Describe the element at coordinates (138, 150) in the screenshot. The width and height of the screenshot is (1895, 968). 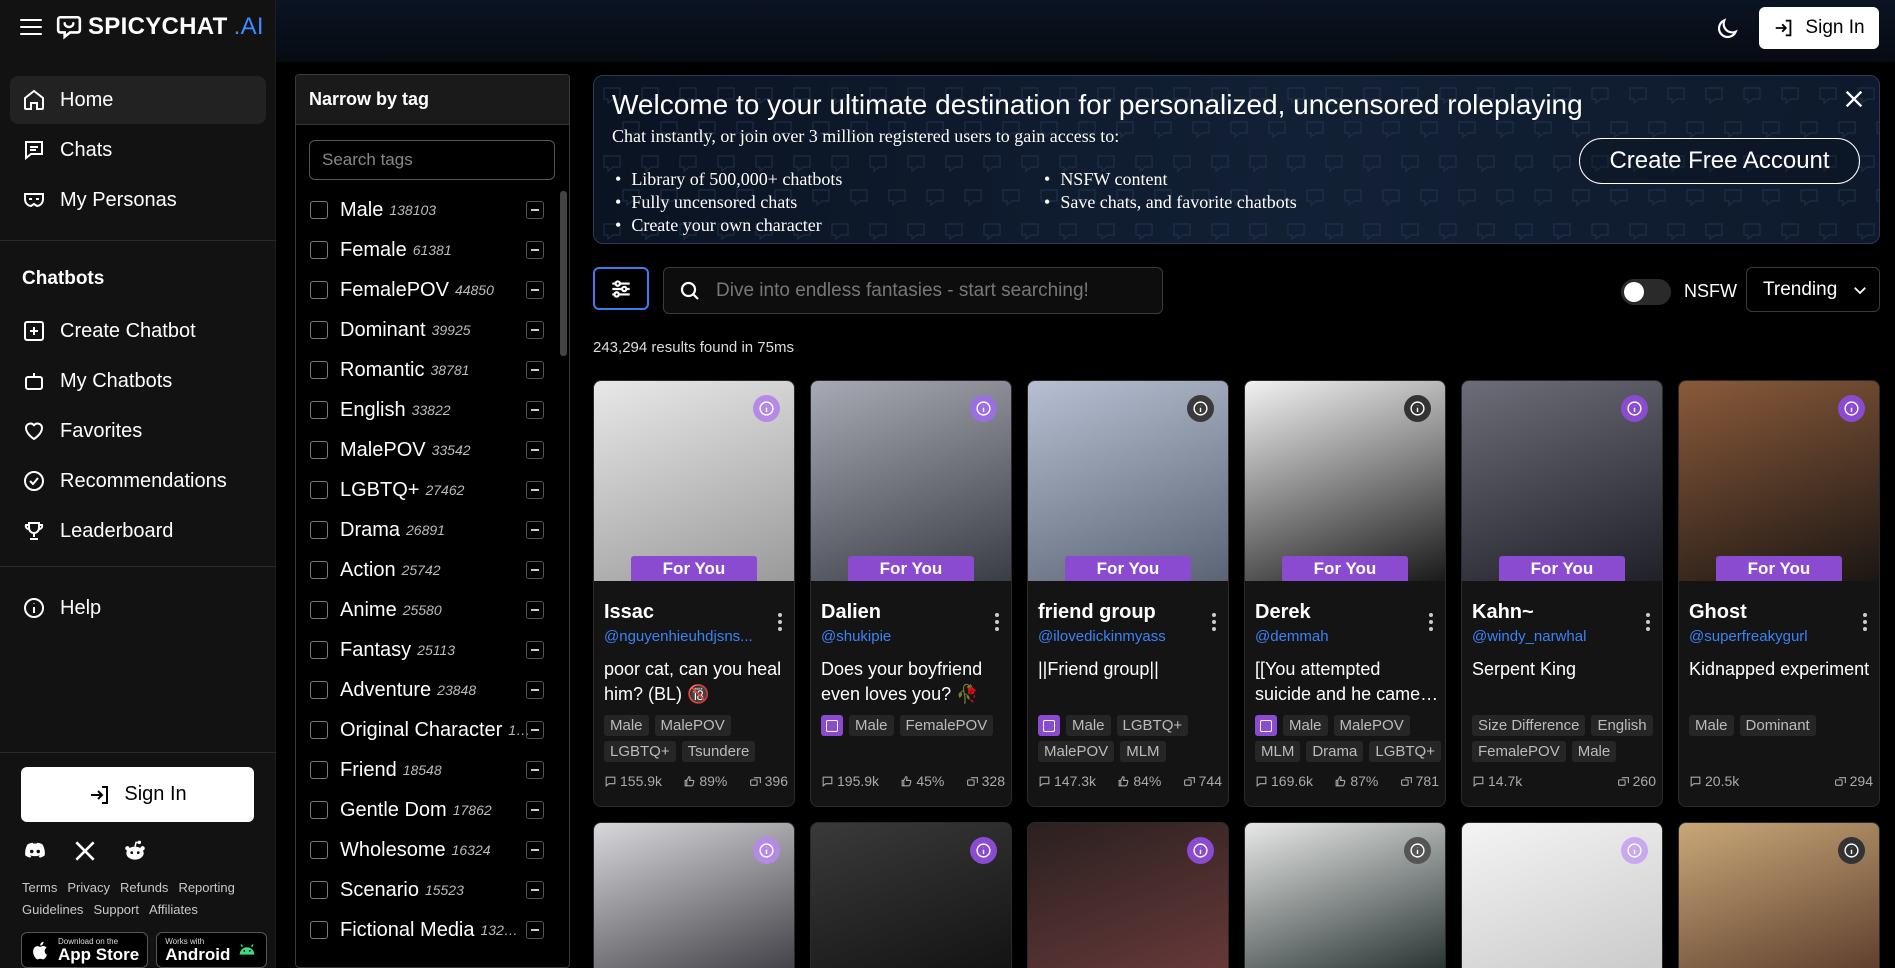
I see `nav-chats: Chats` at that location.